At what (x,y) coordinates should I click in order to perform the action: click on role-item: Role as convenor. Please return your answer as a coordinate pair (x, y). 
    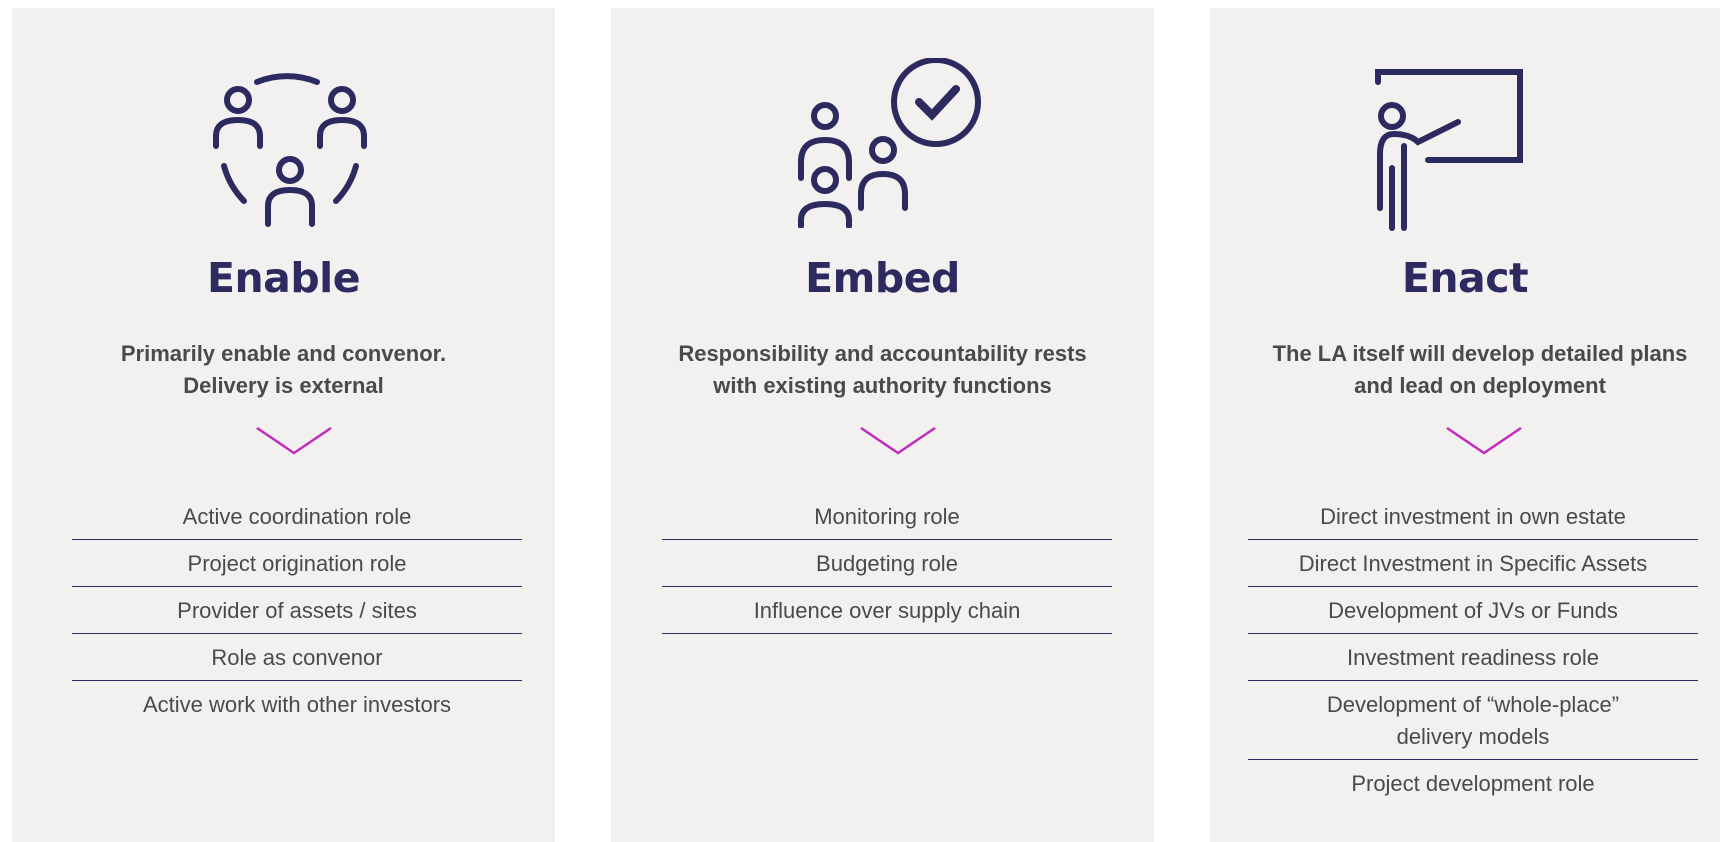
    Looking at the image, I should click on (297, 657).